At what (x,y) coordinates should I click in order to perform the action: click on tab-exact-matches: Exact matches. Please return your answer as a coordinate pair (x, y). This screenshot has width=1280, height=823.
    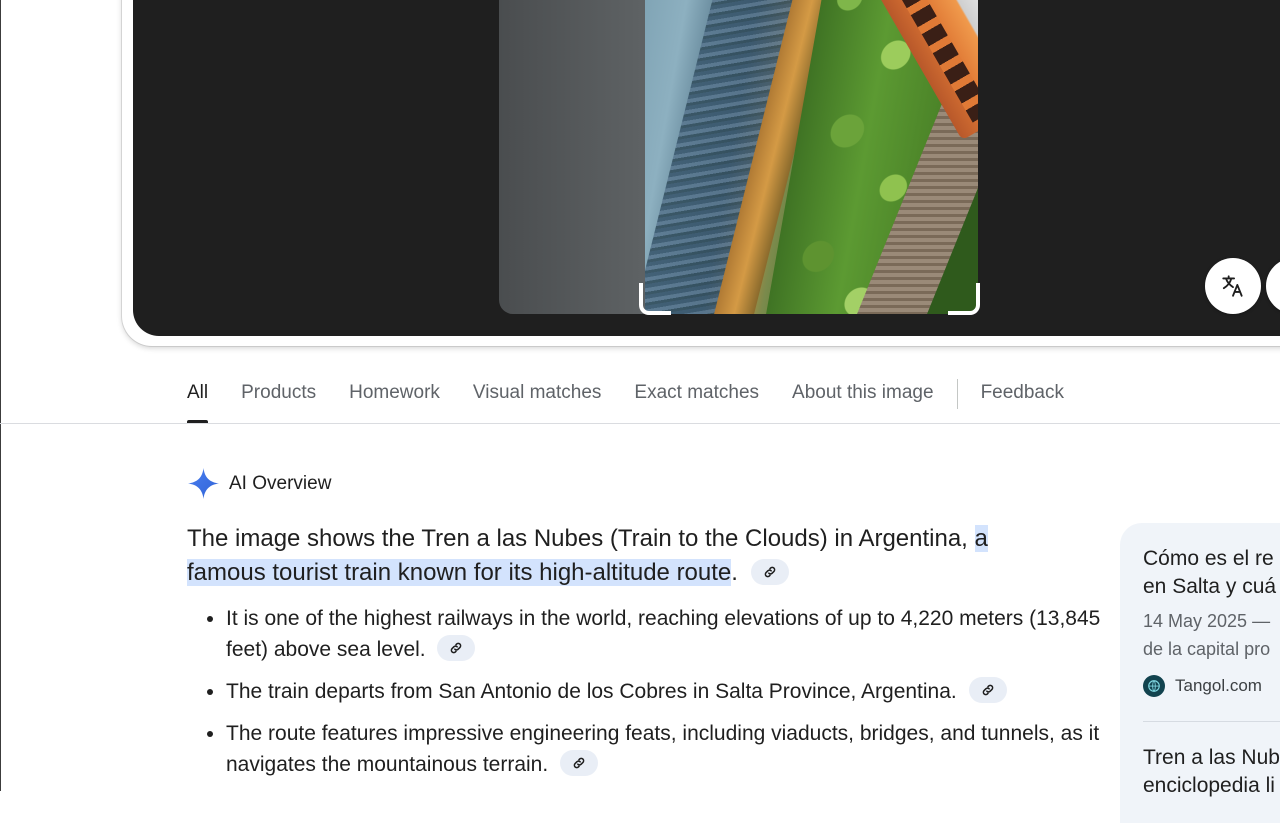
    Looking at the image, I should click on (696, 397).